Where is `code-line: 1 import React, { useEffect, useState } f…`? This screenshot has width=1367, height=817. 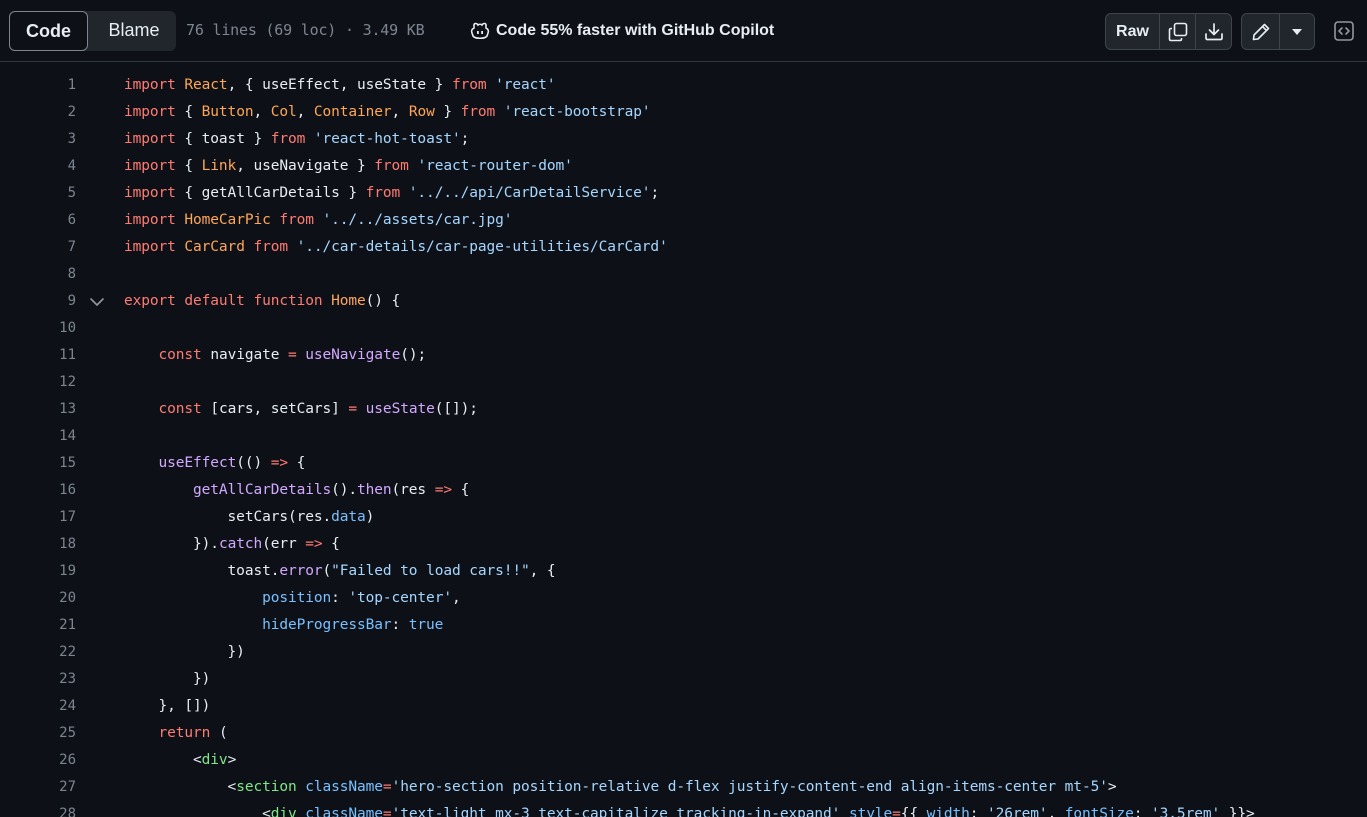 code-line: 1 import React, { useEffect, useState } f… is located at coordinates (683, 85).